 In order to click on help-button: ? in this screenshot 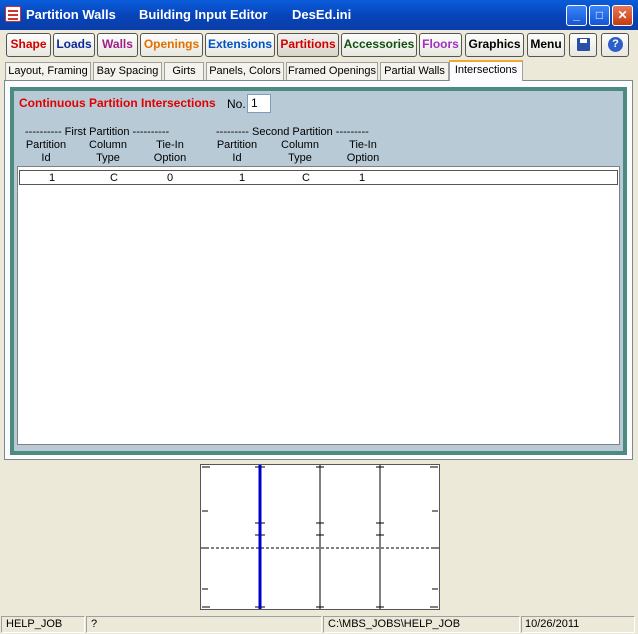, I will do `click(615, 45)`.